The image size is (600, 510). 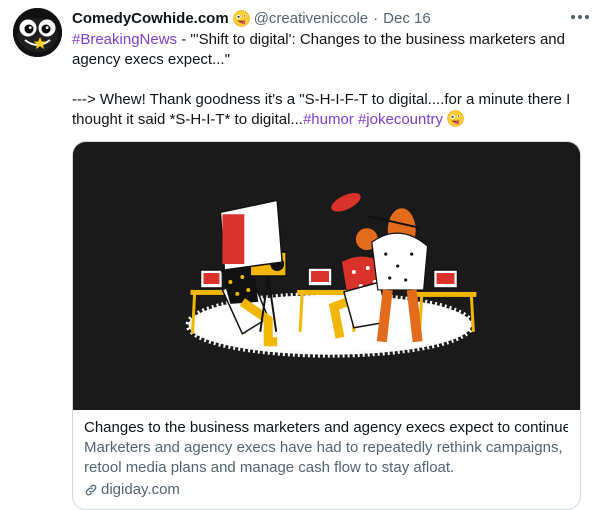 I want to click on avatar-image, so click(x=37, y=32).